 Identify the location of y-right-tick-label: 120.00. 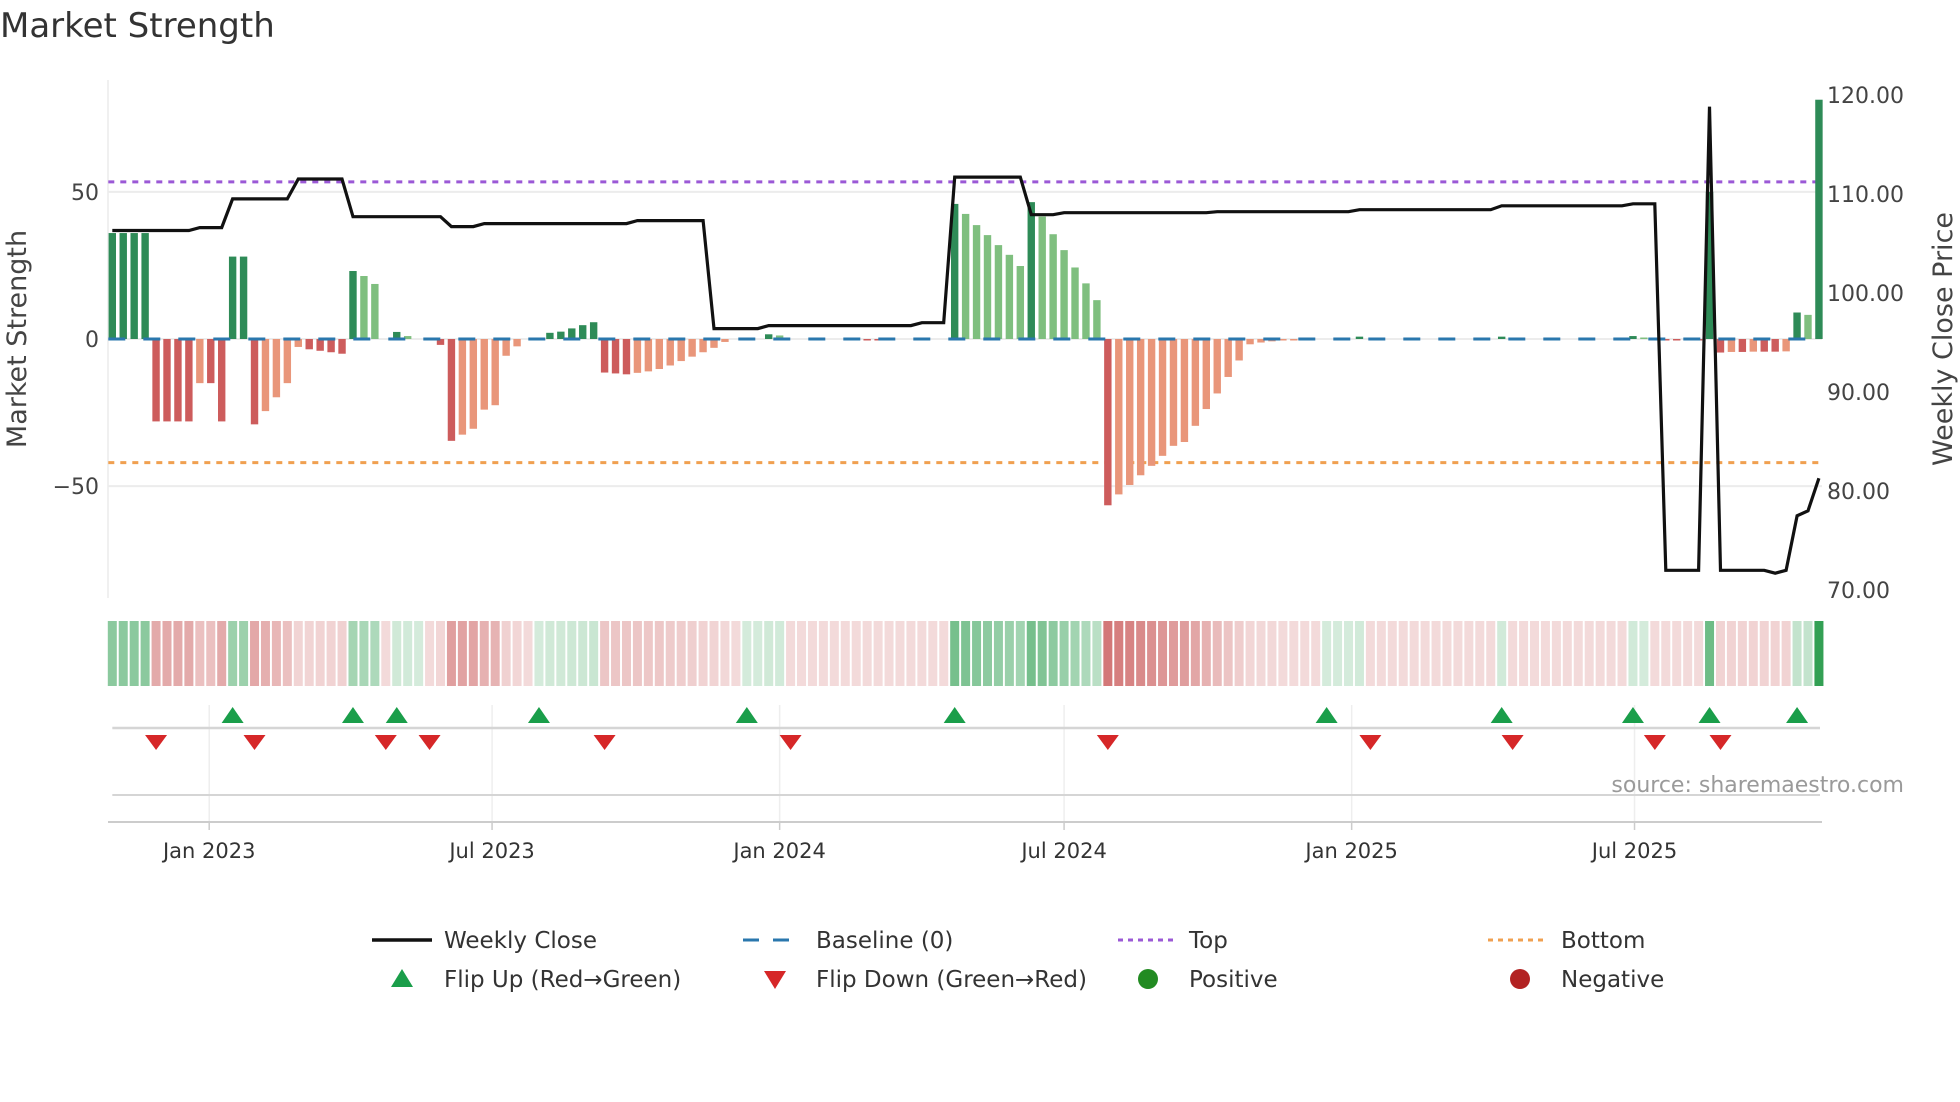
(1865, 96).